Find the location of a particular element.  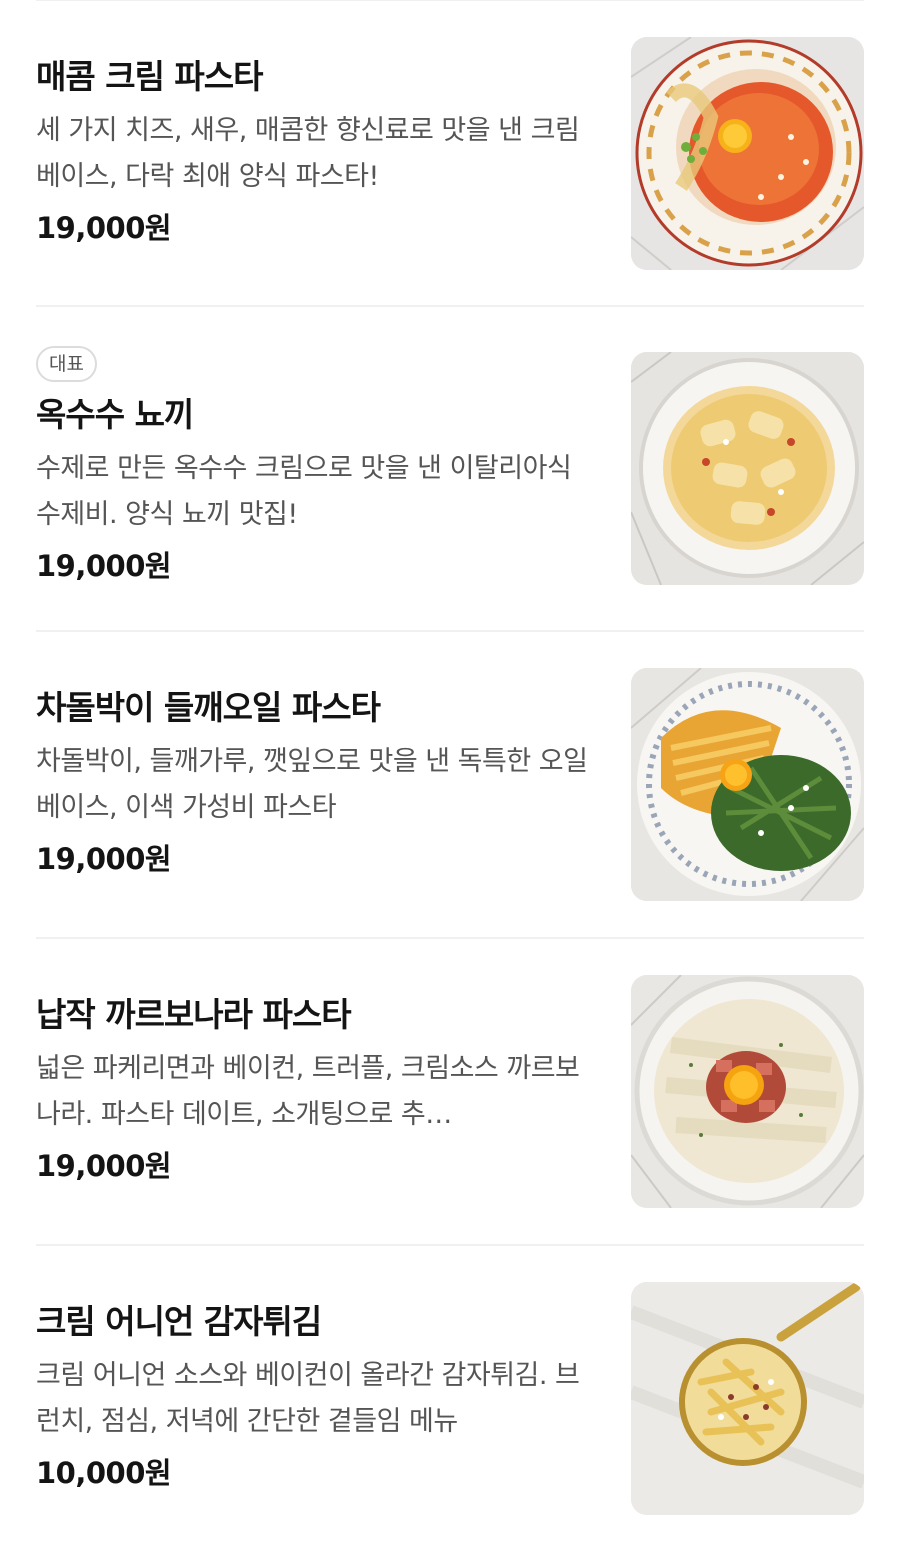

cream-onion-fries-photo is located at coordinates (747, 1398).